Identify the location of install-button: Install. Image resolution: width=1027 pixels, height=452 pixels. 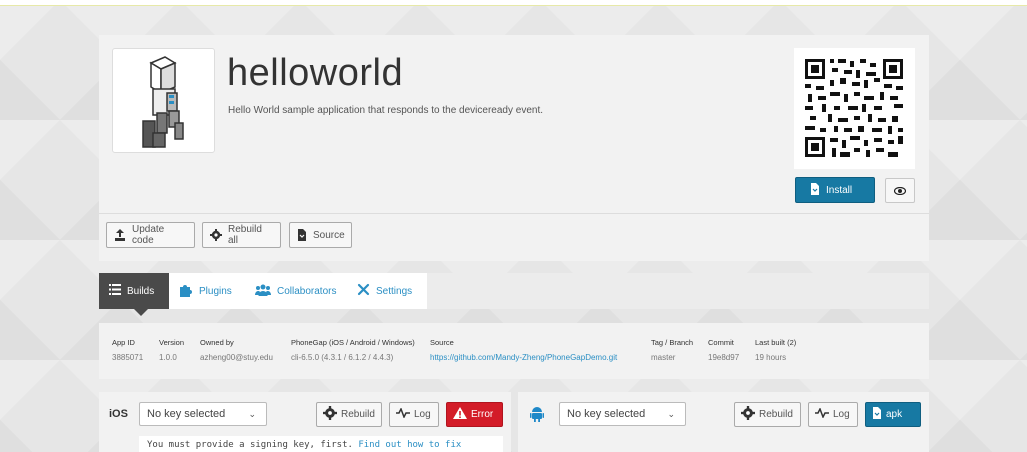
(835, 190).